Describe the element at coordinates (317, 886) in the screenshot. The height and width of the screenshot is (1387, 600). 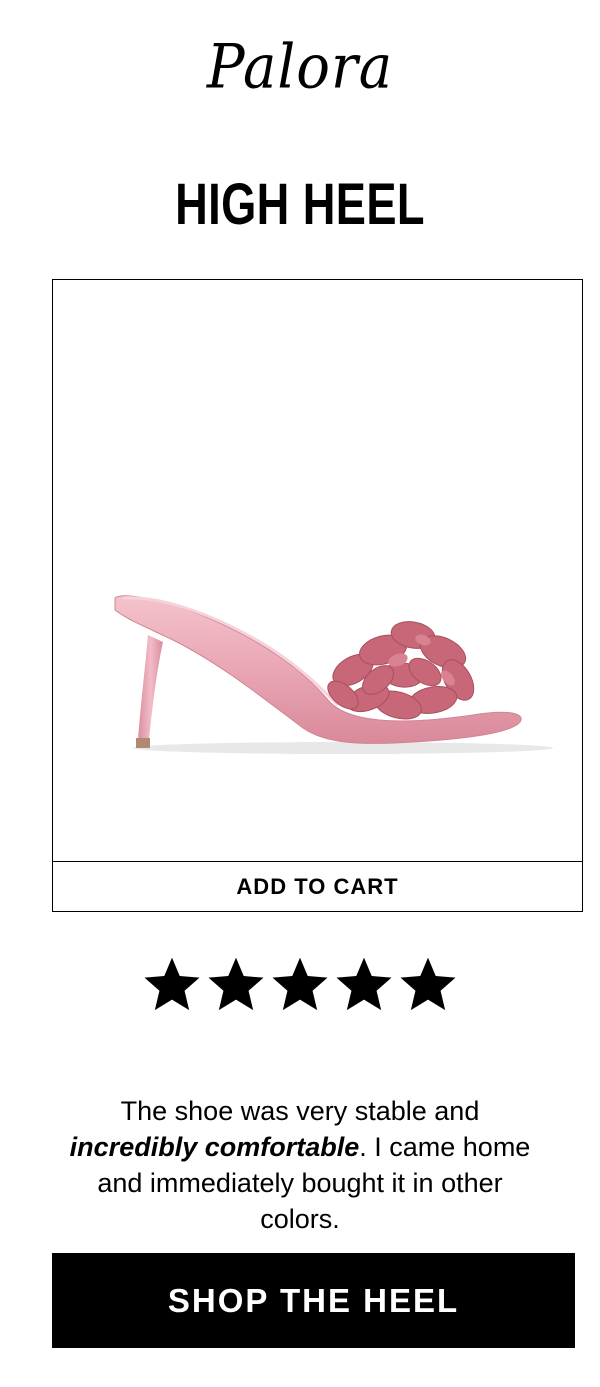
I see `add-to-cart-button: ADD TO CART` at that location.